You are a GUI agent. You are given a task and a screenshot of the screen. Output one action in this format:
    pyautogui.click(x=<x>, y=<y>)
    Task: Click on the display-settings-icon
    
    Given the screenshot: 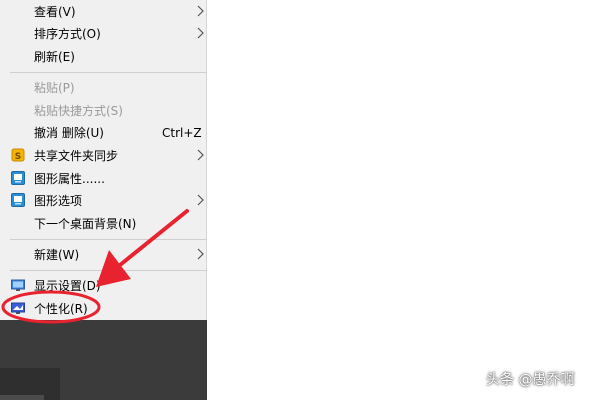 What is the action you would take?
    pyautogui.click(x=18, y=285)
    